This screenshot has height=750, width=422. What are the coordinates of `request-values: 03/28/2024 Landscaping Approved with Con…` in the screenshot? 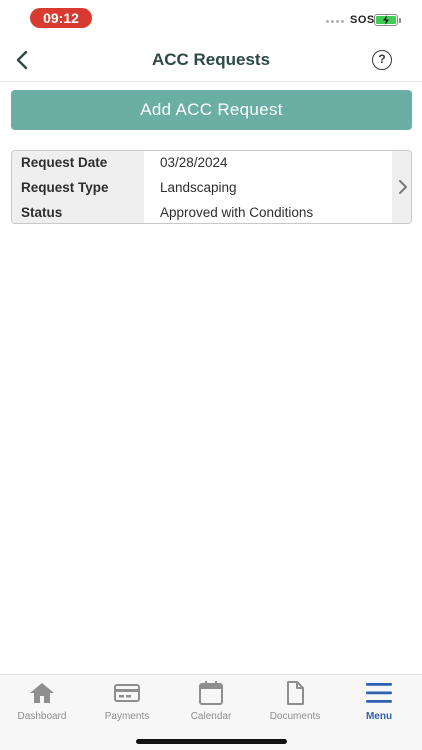 It's located at (268, 187).